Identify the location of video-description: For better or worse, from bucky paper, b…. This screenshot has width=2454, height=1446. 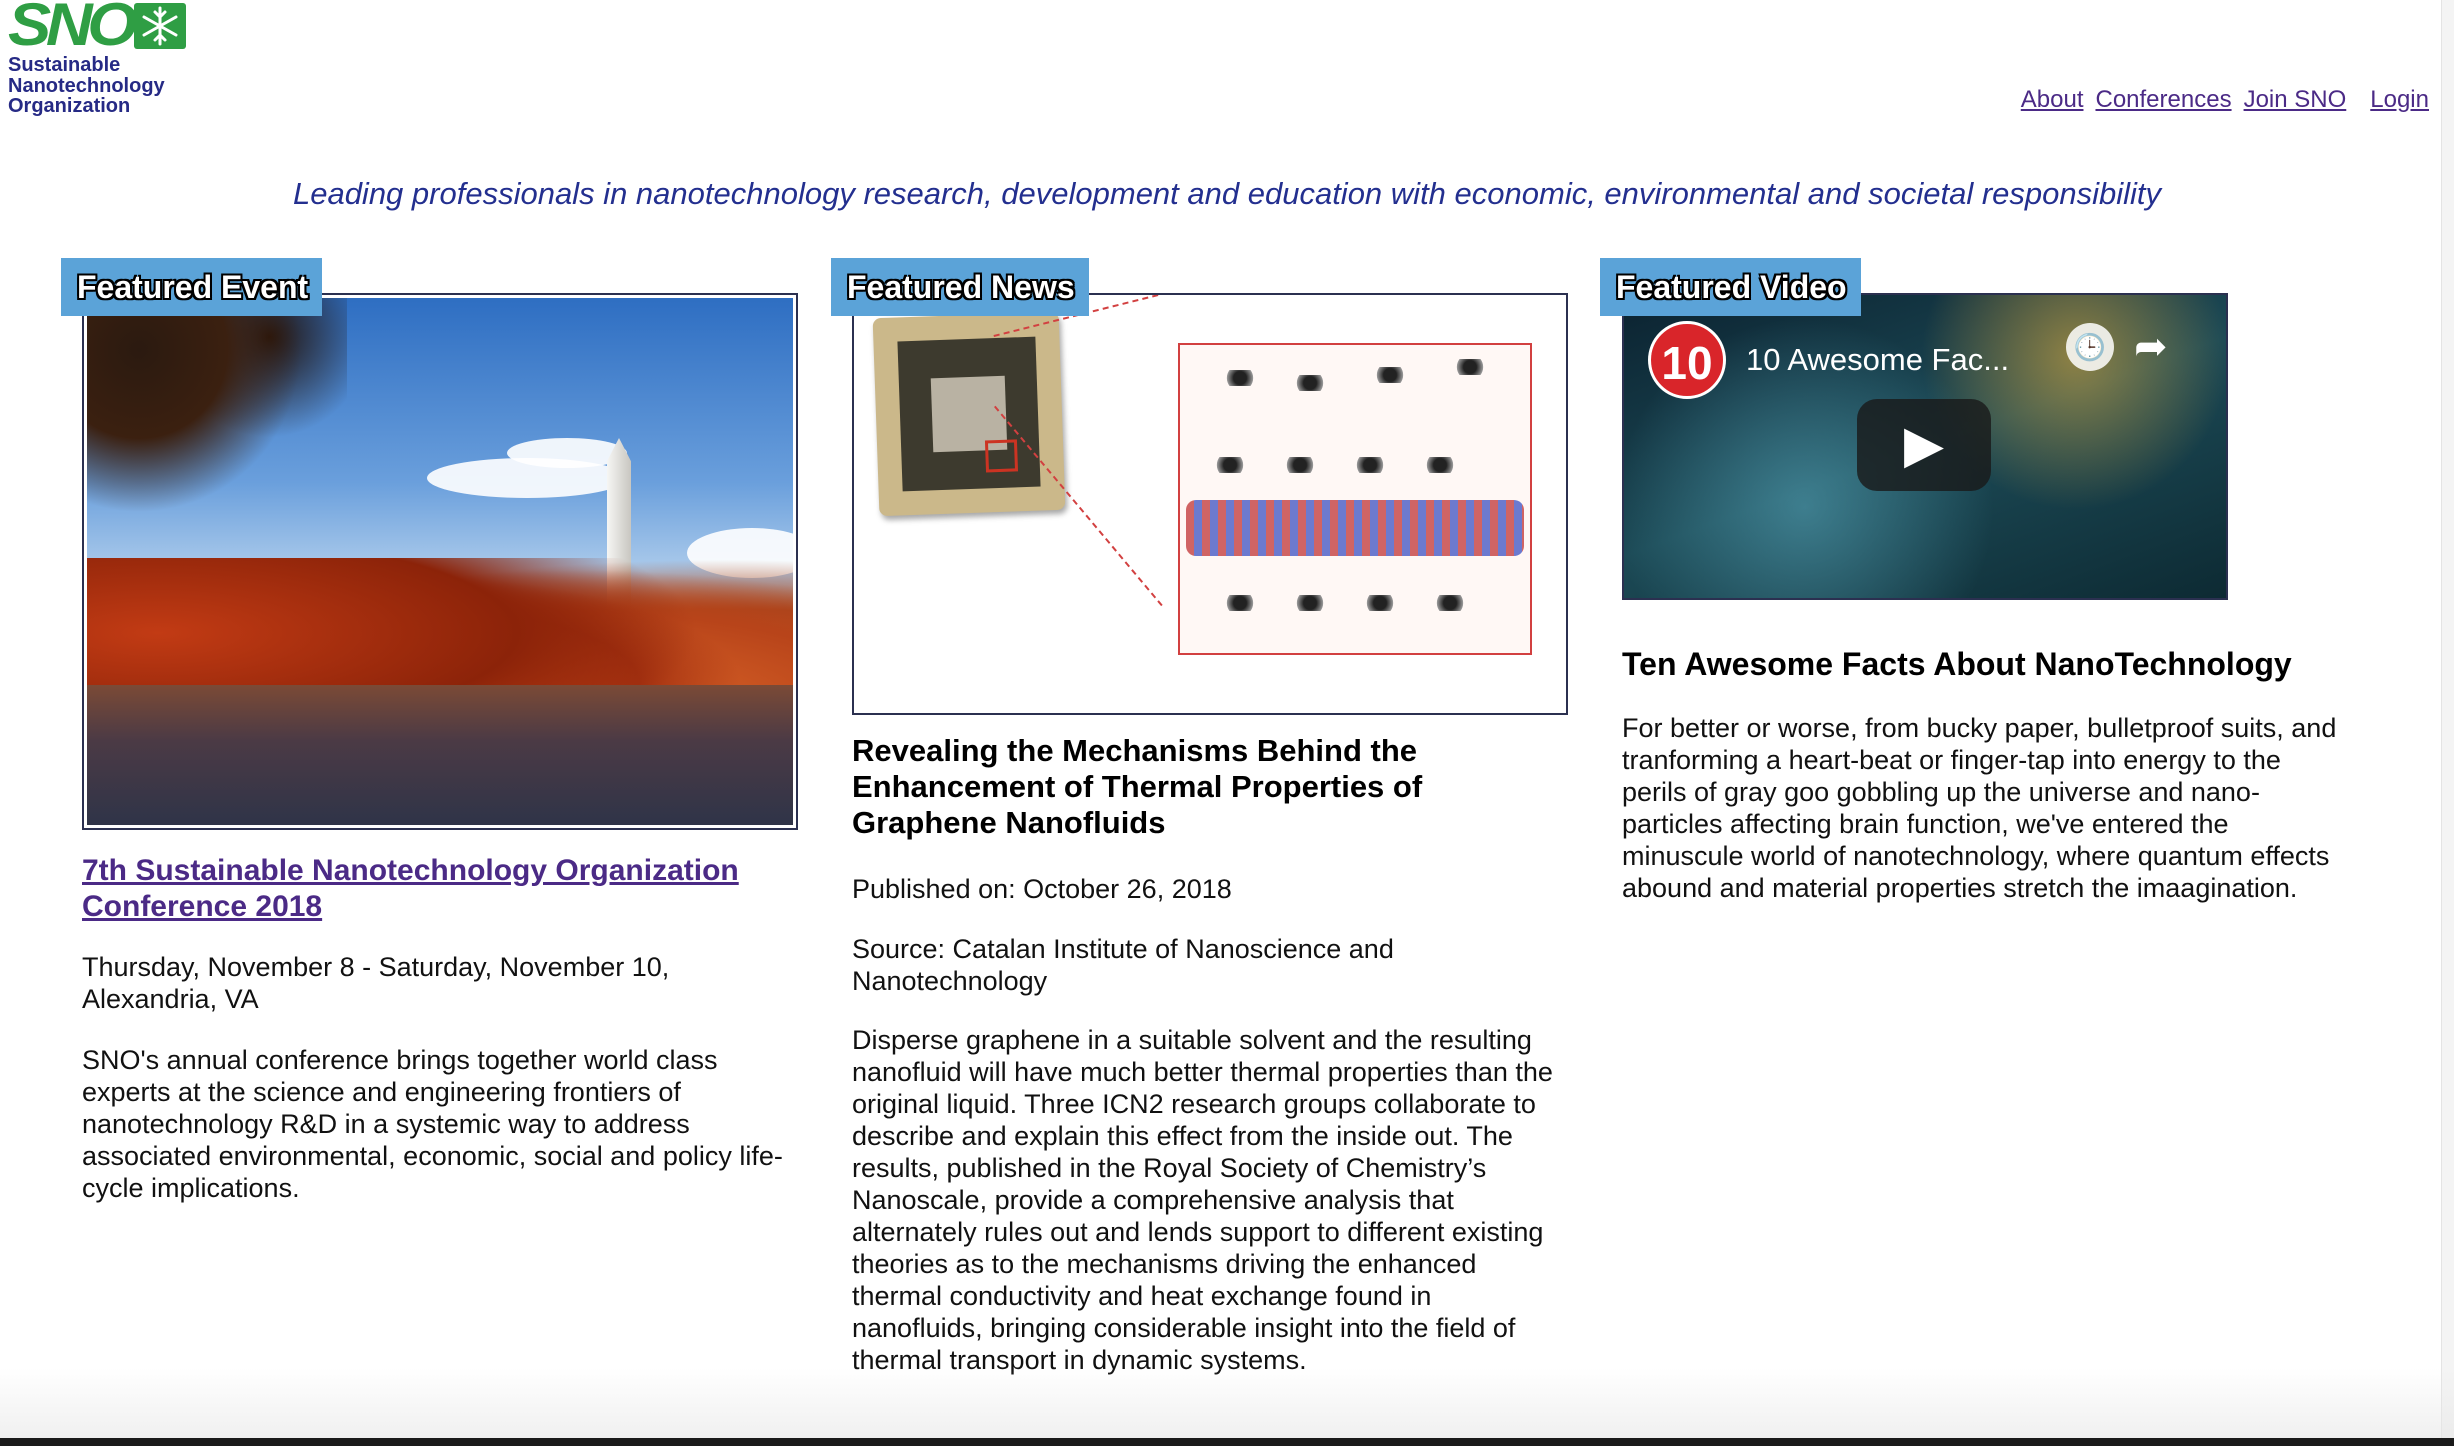
(1979, 808).